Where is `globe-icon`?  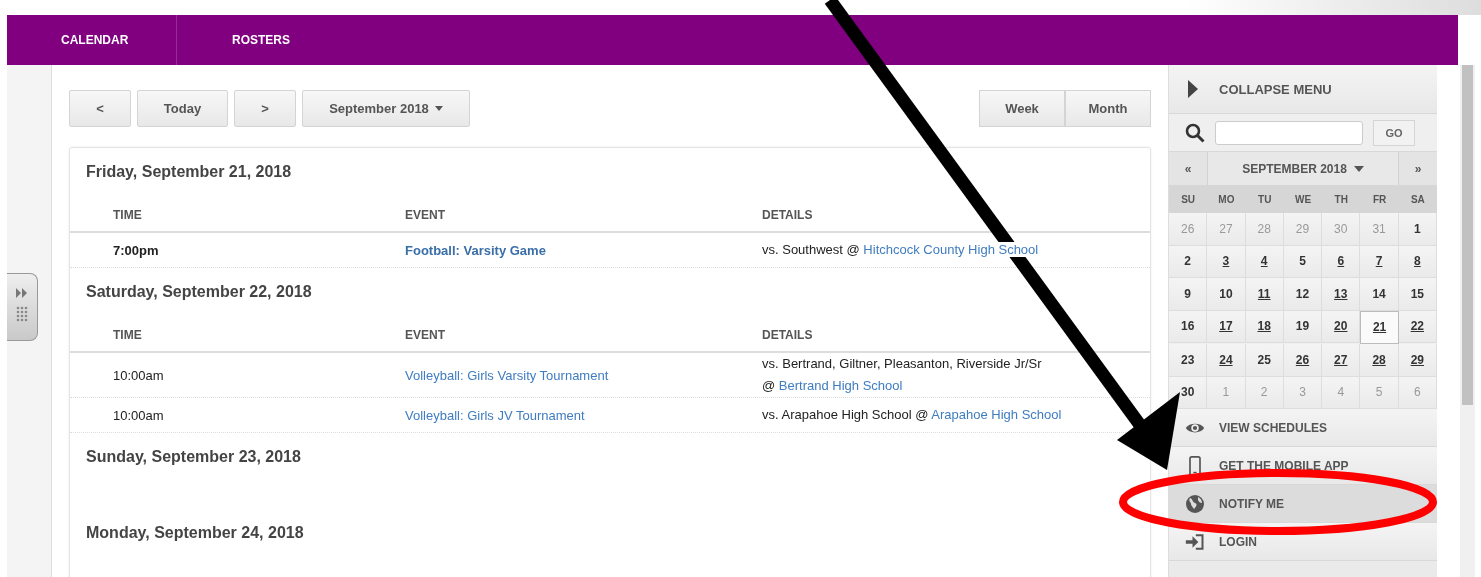
globe-icon is located at coordinates (1195, 503).